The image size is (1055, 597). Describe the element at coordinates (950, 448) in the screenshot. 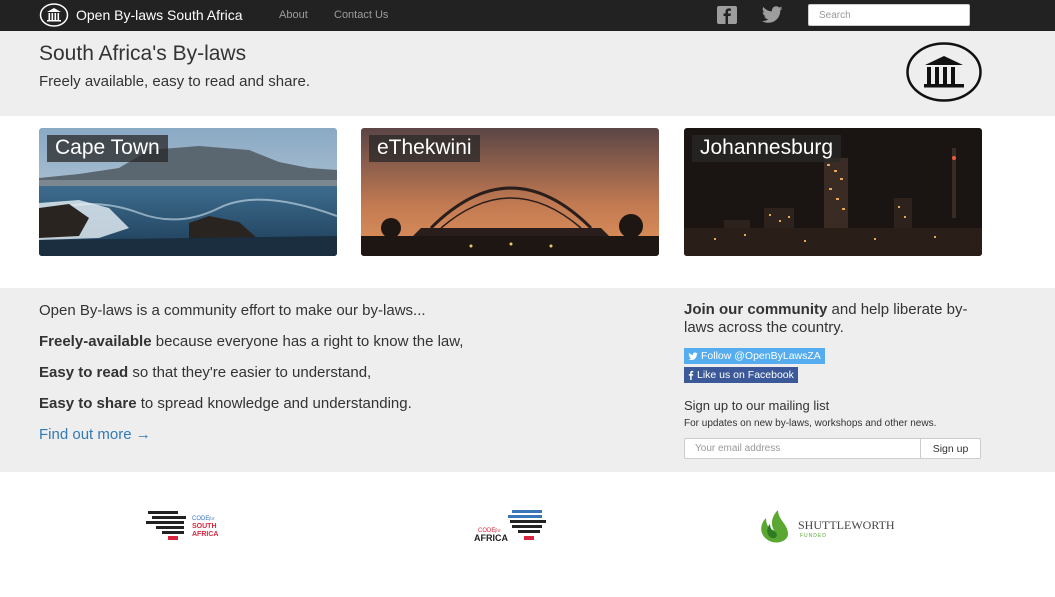

I see `signup-button: Sign up` at that location.